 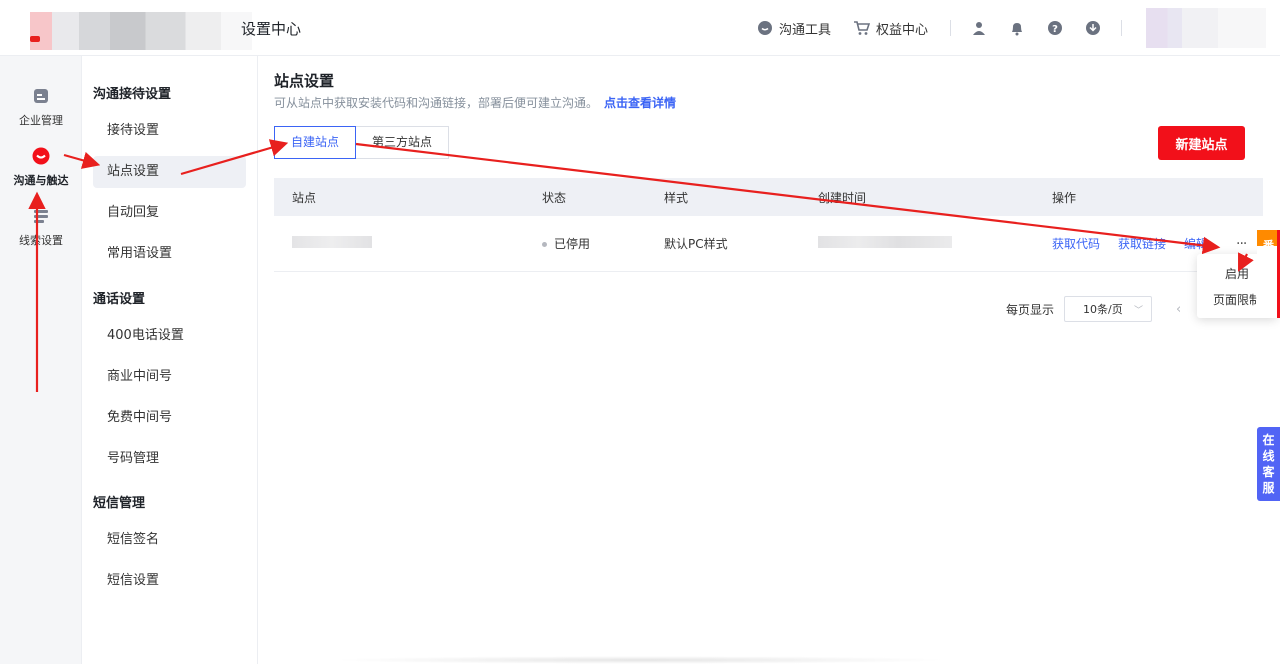 I want to click on edit-link: 编辑, so click(x=1196, y=244).